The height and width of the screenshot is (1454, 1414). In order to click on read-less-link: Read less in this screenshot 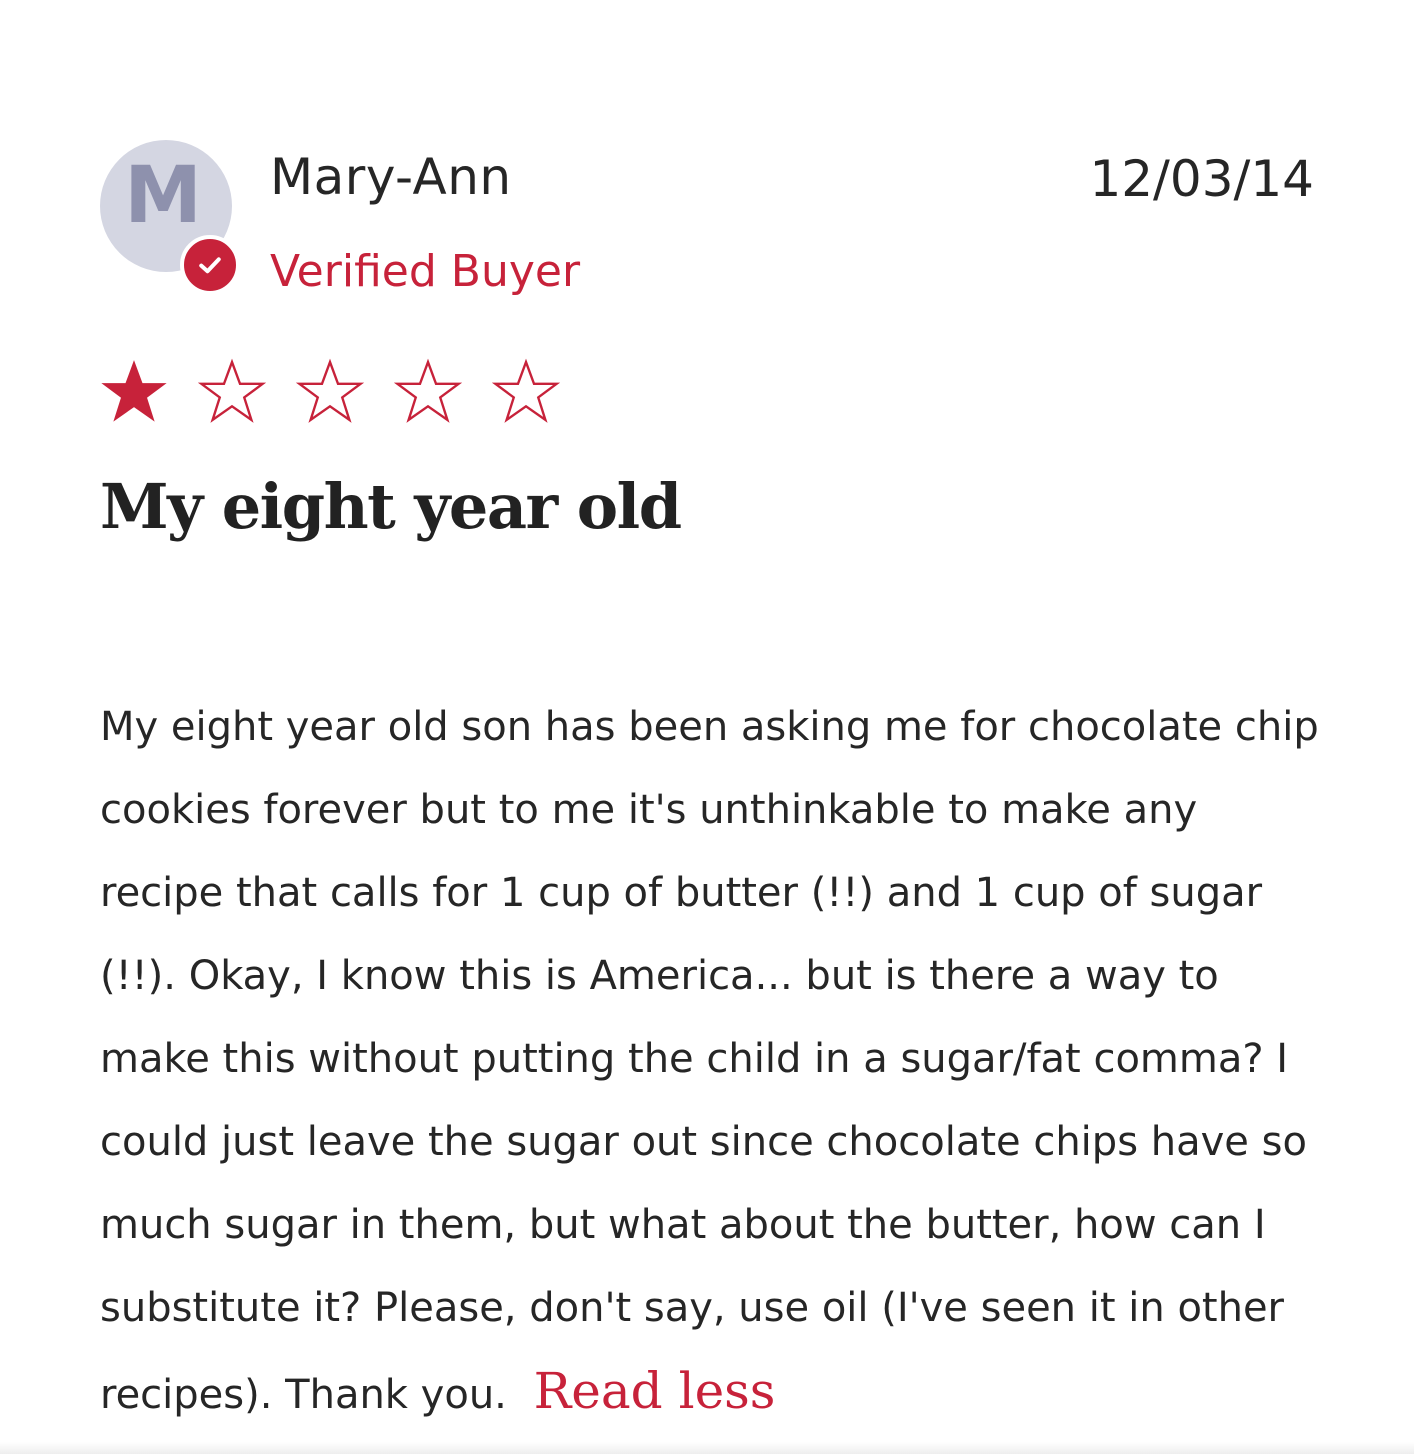, I will do `click(655, 1391)`.